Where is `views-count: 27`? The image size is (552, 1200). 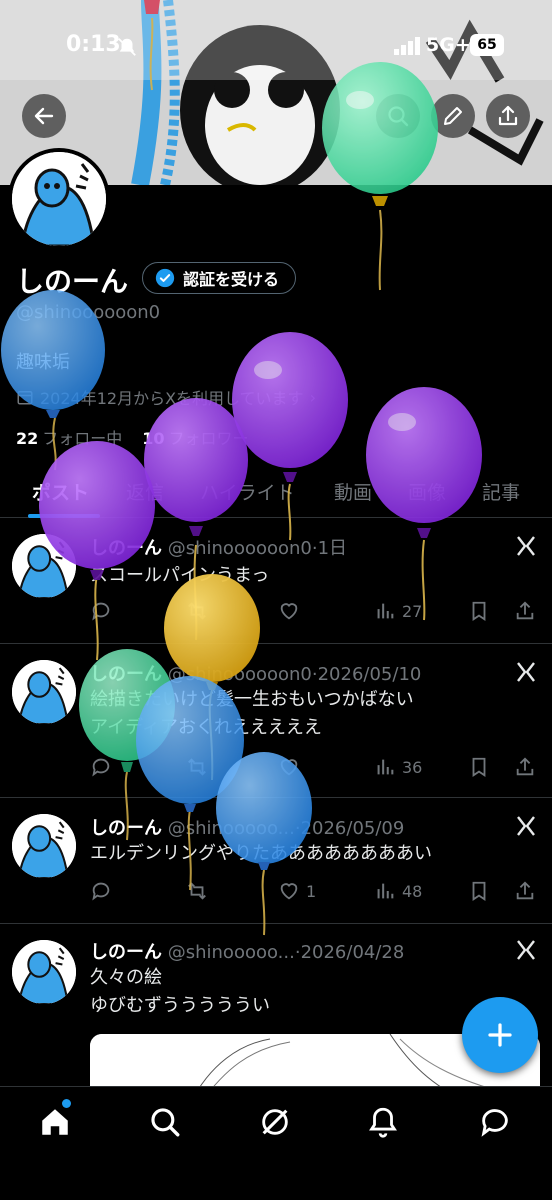
views-count: 27 is located at coordinates (412, 611).